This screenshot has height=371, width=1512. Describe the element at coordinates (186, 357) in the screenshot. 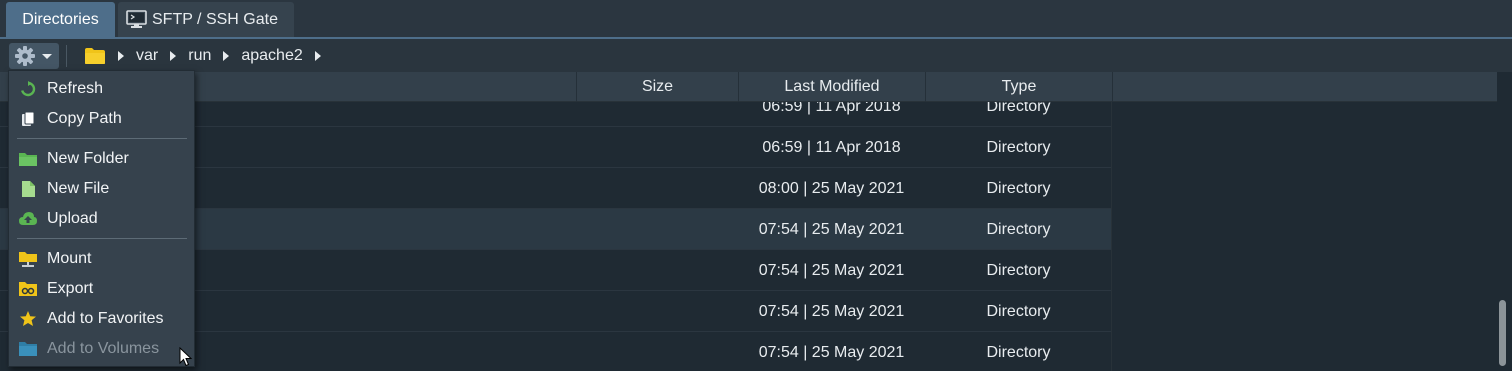

I see `mouse-cursor-icon` at that location.